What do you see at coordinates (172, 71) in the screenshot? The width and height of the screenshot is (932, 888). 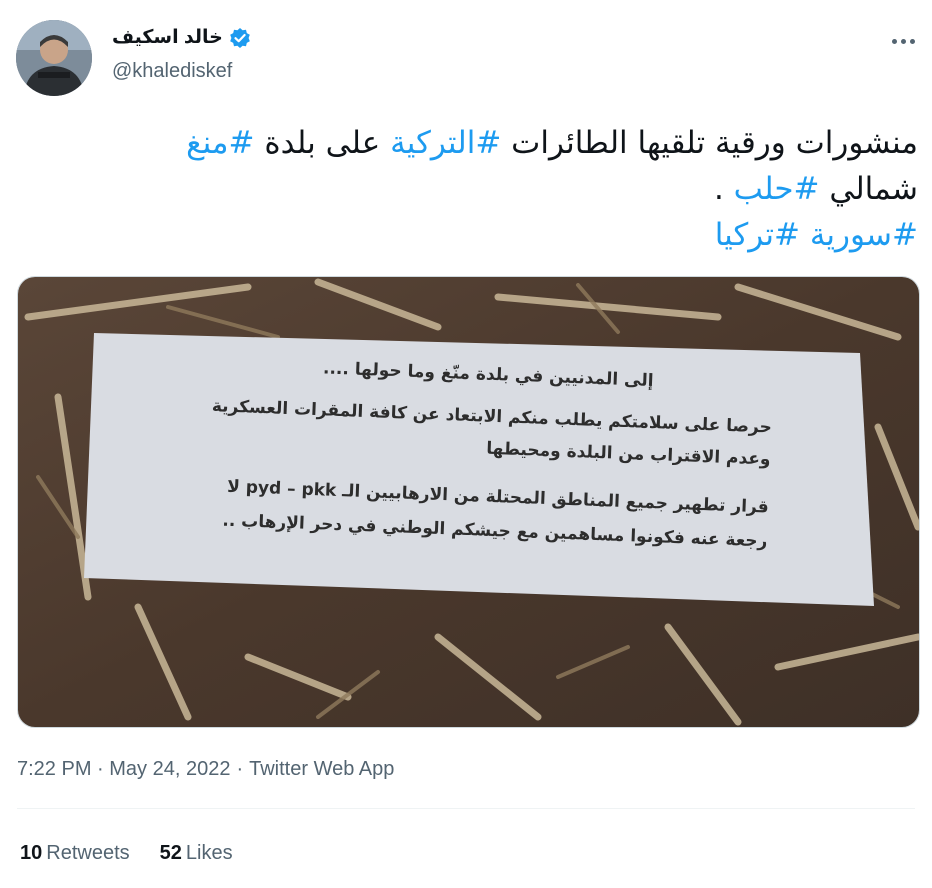 I see `author-handle: @khalediskef` at bounding box center [172, 71].